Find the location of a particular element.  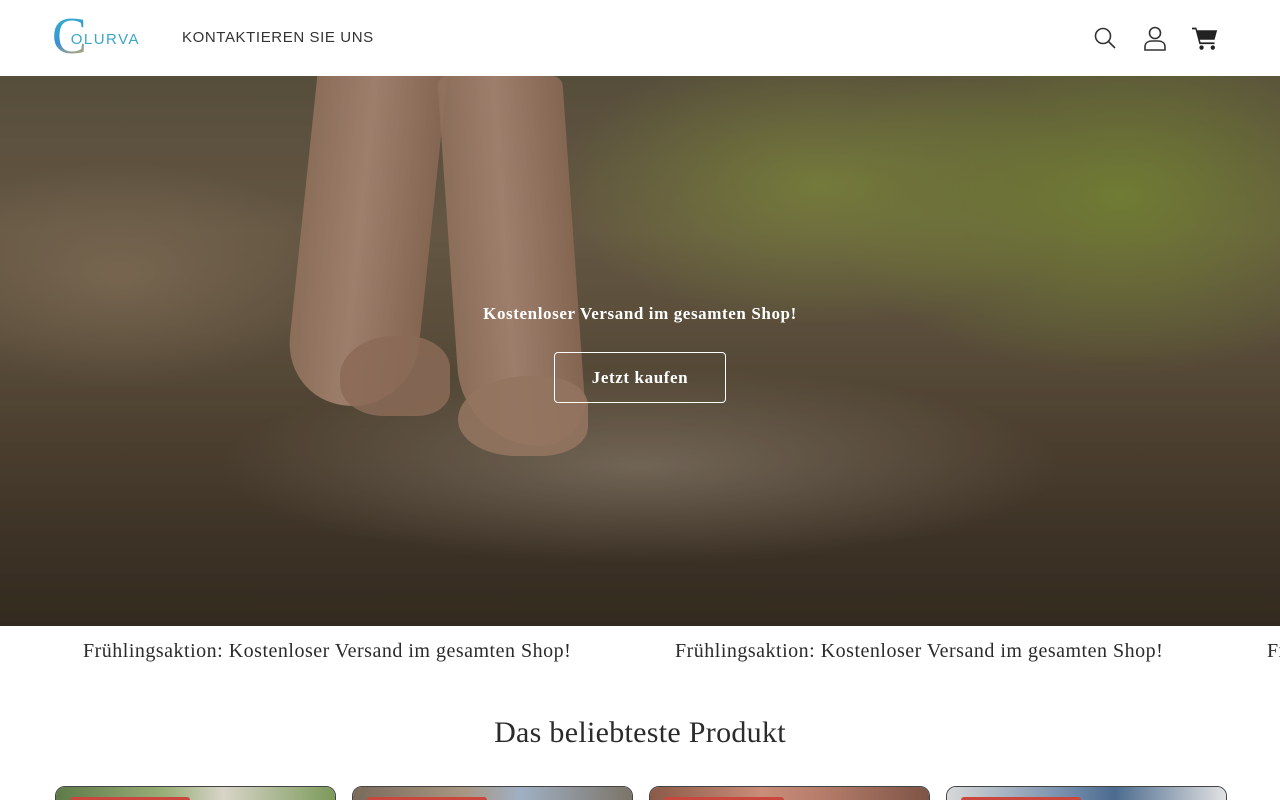

header-icons is located at coordinates (1155, 38).